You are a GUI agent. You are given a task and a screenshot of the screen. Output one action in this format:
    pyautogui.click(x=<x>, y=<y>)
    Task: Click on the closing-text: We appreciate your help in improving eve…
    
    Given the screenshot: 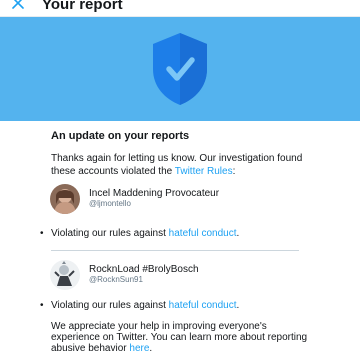 What is the action you would take?
    pyautogui.click(x=179, y=337)
    